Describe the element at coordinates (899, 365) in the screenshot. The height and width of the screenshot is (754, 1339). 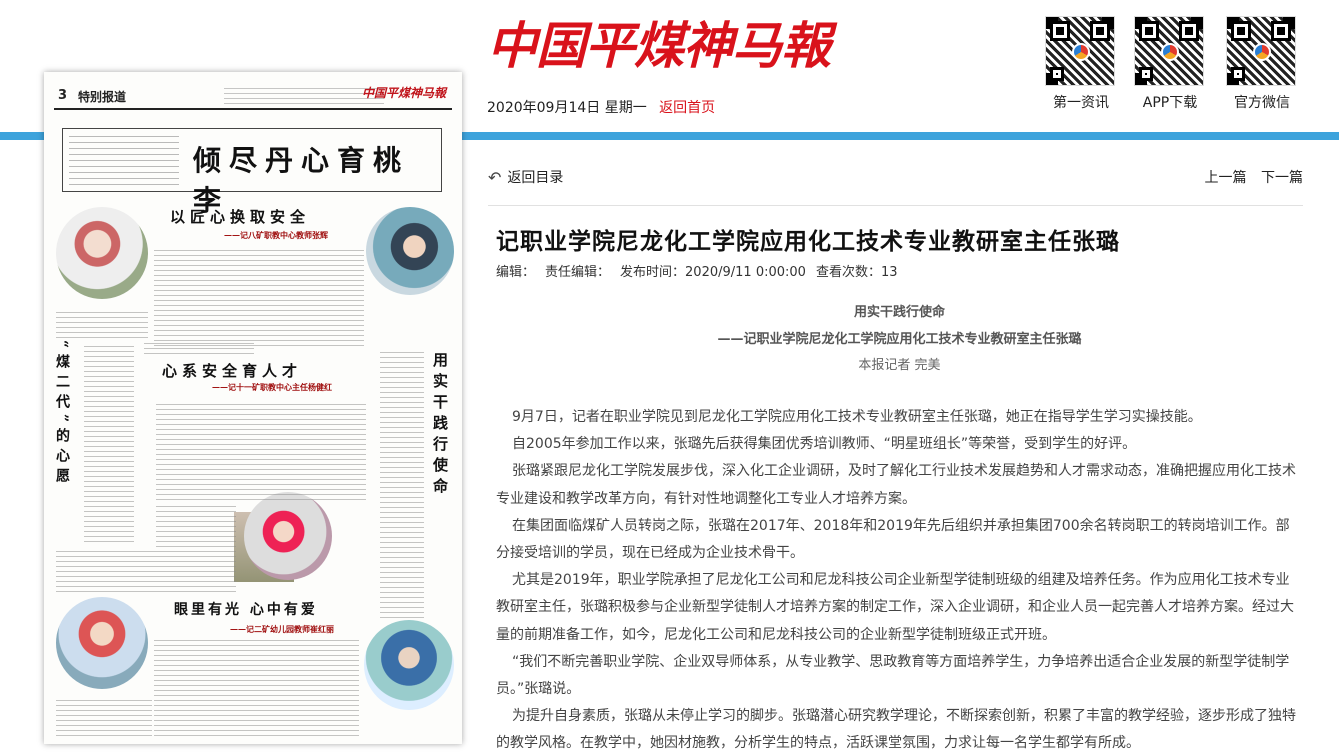
I see `article-byline: 本报记者 完美` at that location.